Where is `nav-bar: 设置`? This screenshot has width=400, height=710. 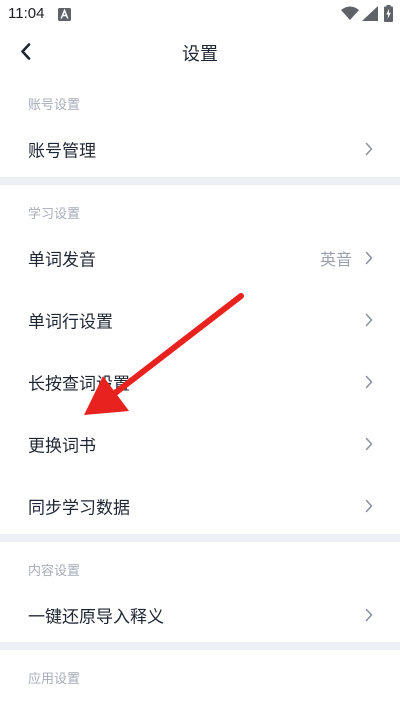 nav-bar: 设置 is located at coordinates (200, 52).